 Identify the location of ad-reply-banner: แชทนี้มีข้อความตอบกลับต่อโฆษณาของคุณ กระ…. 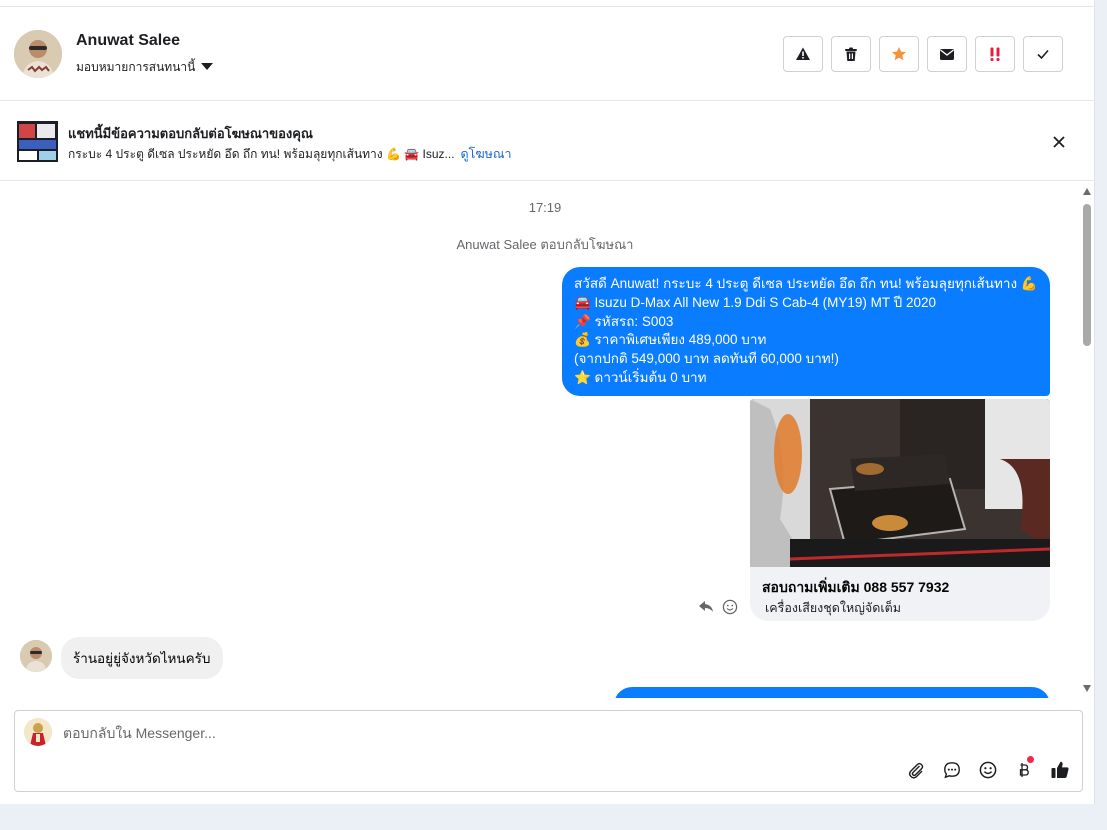
(547, 141).